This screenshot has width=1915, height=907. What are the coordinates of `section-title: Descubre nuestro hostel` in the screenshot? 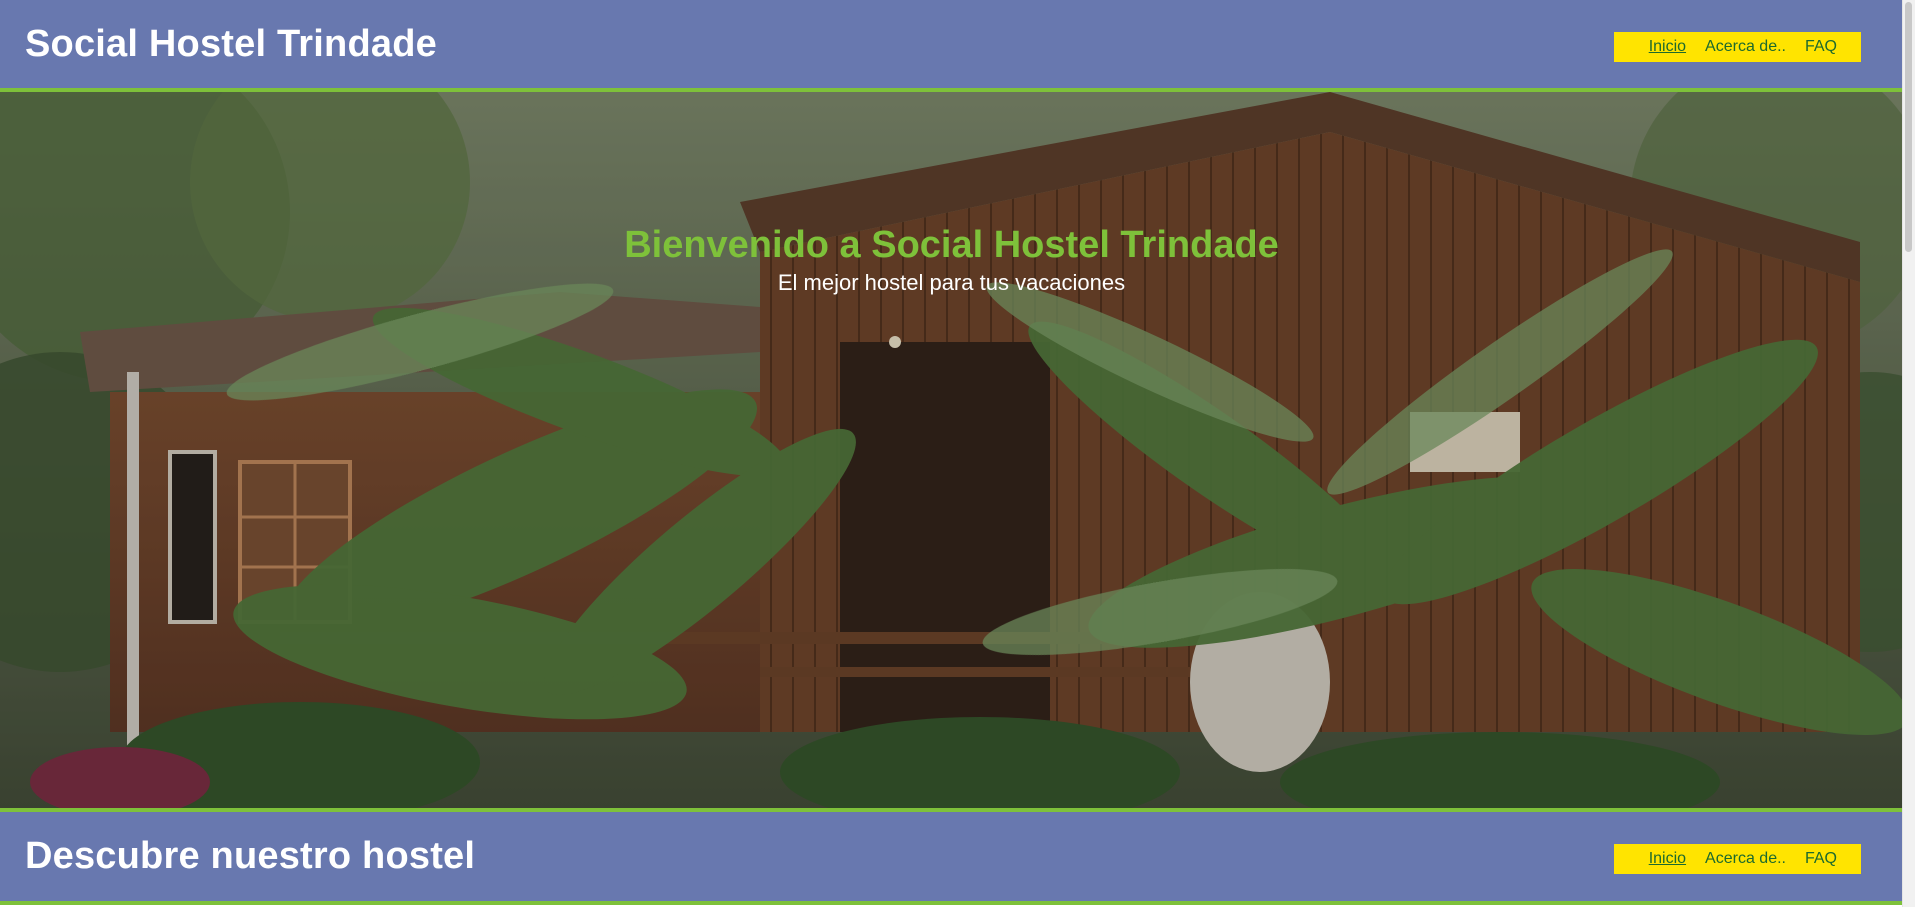 It's located at (250, 856).